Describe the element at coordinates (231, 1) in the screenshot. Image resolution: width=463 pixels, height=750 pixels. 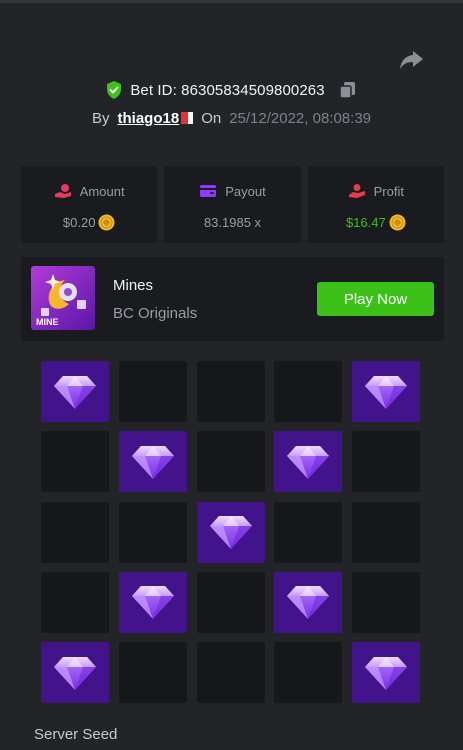
I see `top-divider` at that location.